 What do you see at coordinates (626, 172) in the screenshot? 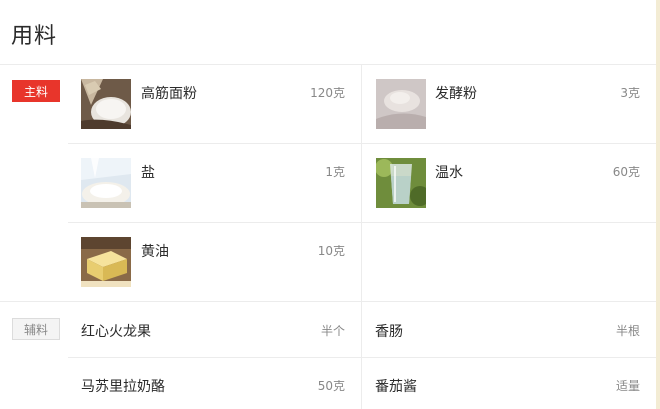
I see `ingredient-amount: 60克` at bounding box center [626, 172].